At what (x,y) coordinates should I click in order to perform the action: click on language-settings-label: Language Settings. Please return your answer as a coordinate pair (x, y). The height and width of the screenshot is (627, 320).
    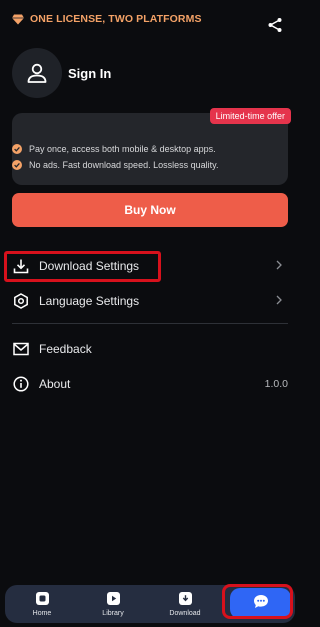
    Looking at the image, I should click on (89, 301).